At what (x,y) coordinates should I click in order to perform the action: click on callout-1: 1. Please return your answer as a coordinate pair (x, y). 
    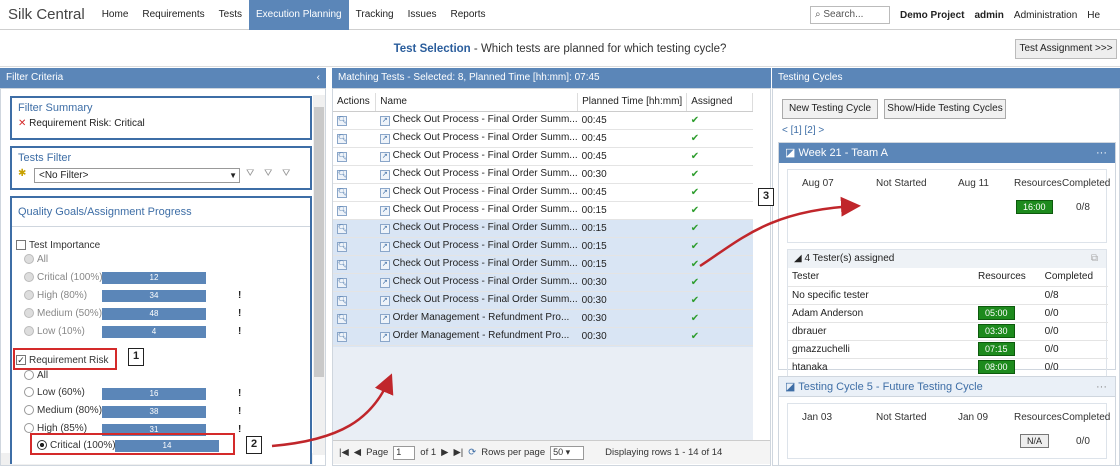
    Looking at the image, I should click on (136, 357).